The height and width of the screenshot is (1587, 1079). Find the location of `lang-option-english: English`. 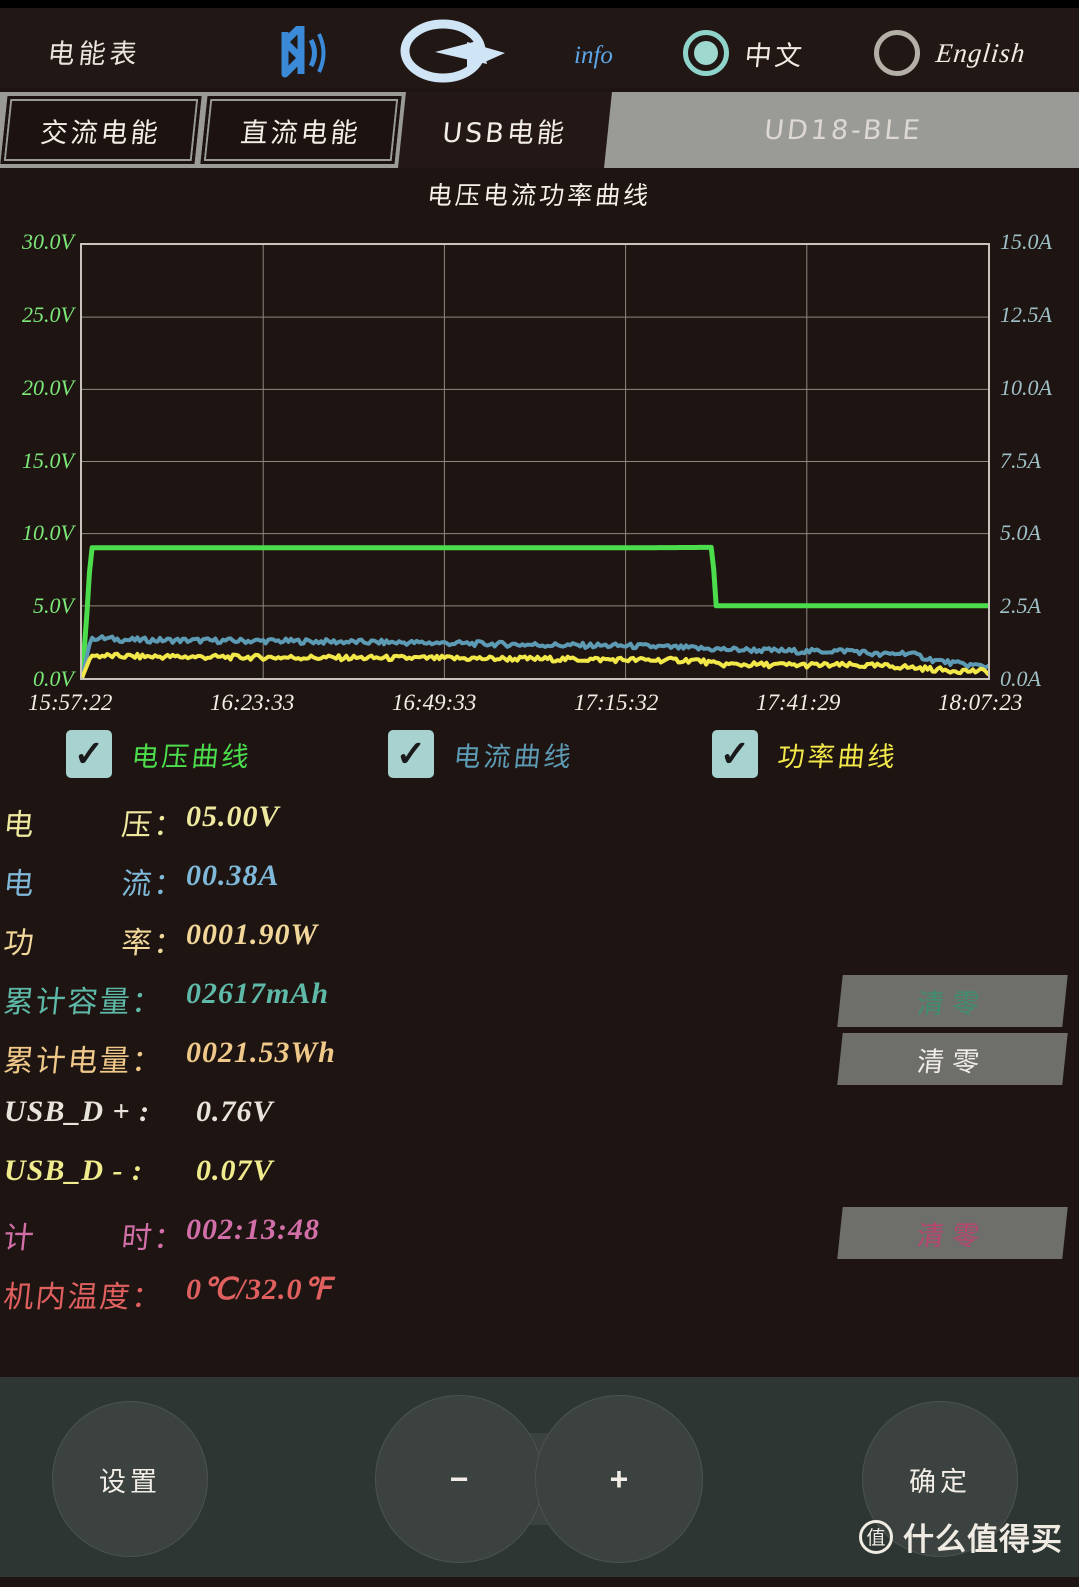

lang-option-english: English is located at coordinates (951, 53).